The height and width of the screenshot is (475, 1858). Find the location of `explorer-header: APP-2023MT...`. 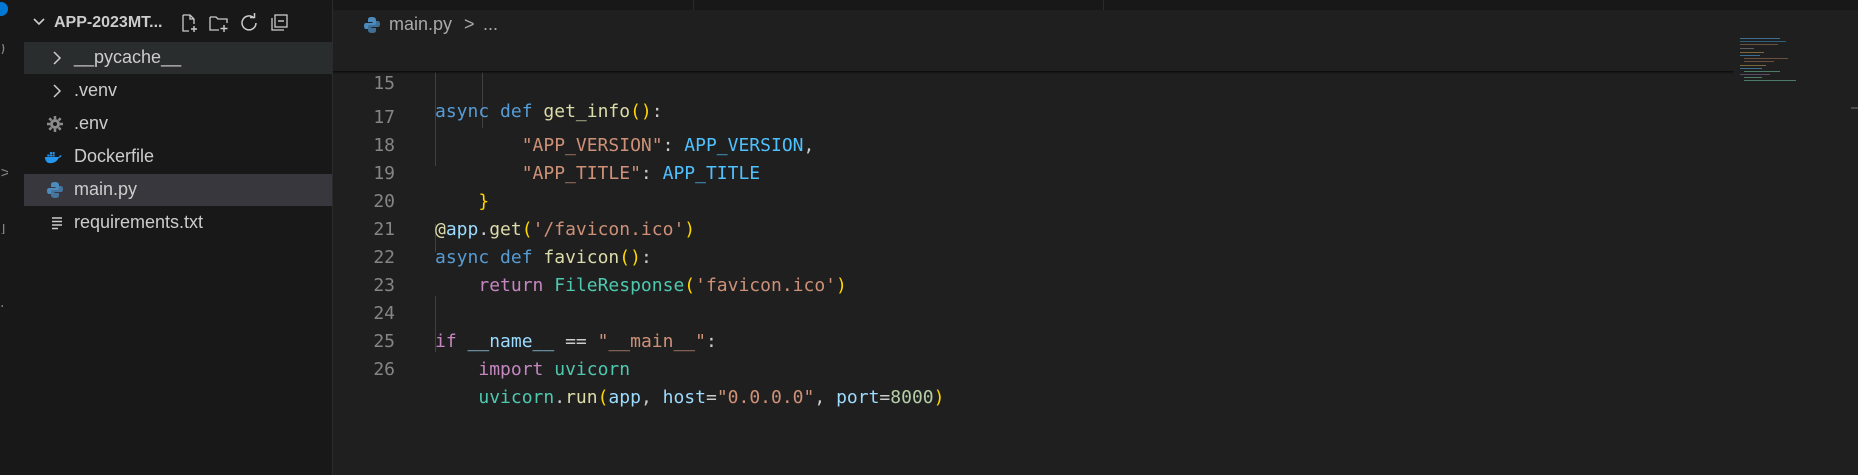

explorer-header: APP-2023MT... is located at coordinates (178, 25).